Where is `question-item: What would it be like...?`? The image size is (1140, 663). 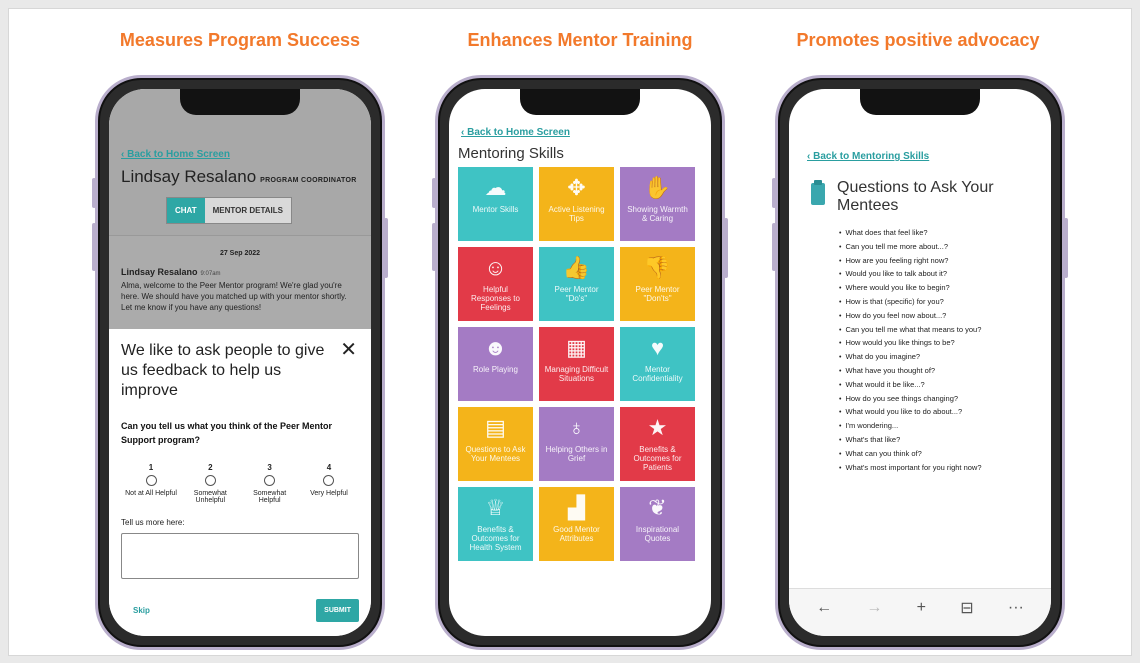
question-item: What would it be like...? is located at coordinates (910, 386).